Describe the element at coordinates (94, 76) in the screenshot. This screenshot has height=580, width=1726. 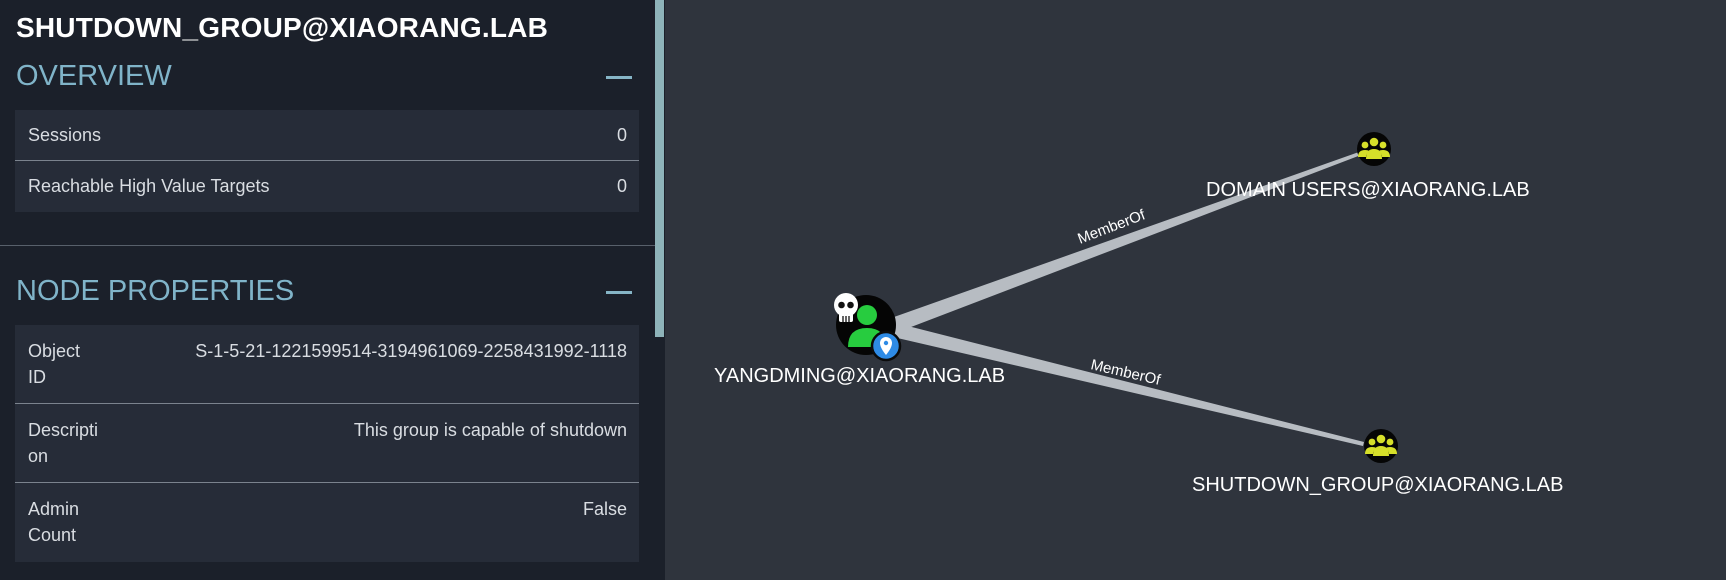
I see `overview-heading: OVERVIEW` at that location.